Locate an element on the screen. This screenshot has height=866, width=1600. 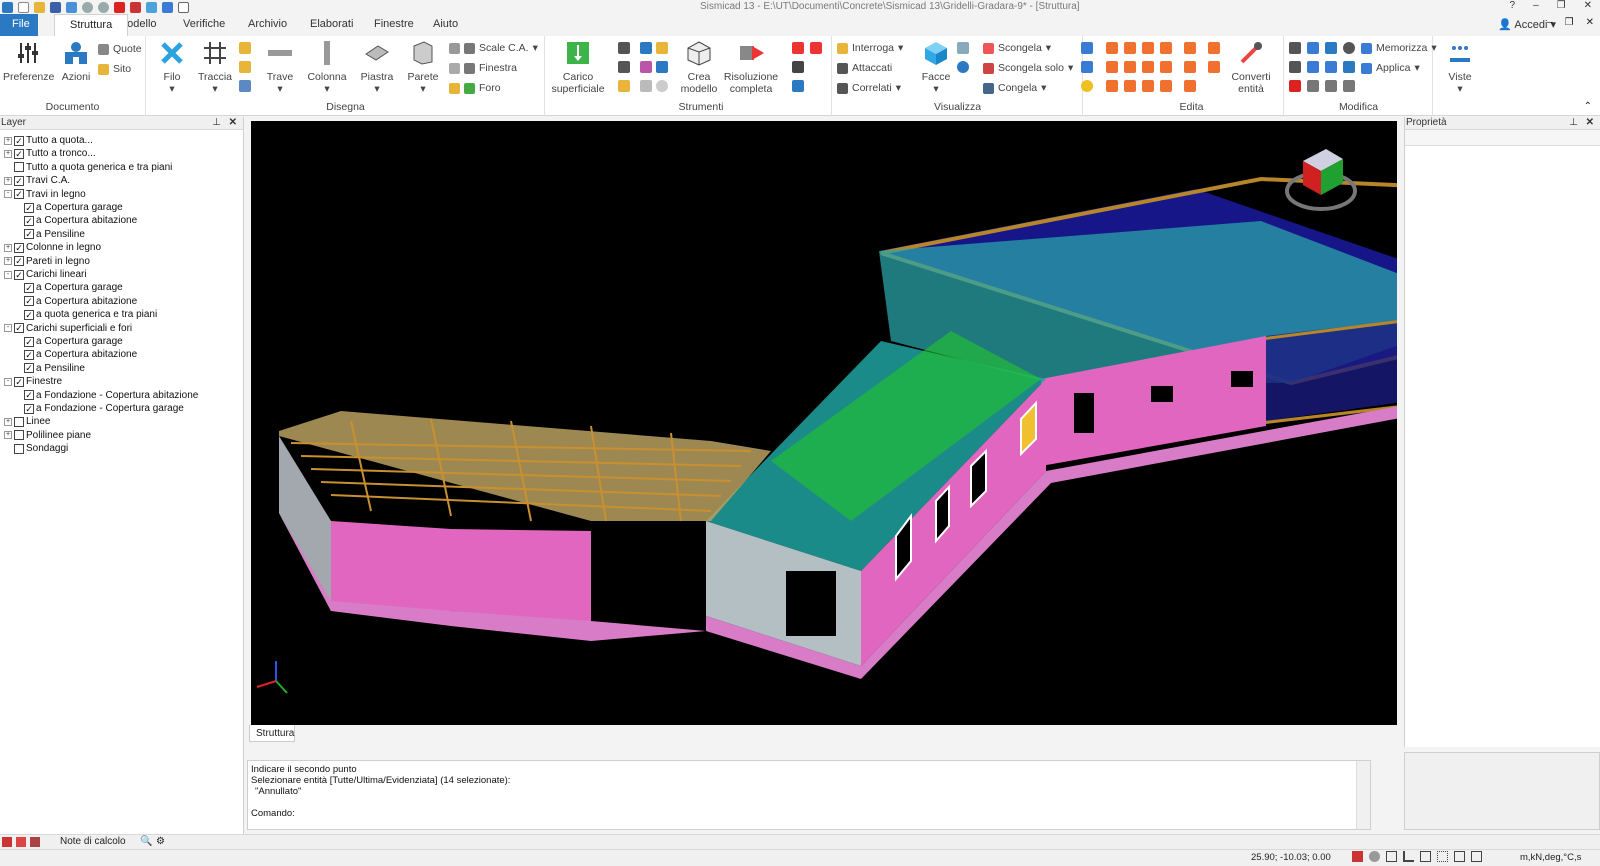
undo-icon is located at coordinates (87, 7).